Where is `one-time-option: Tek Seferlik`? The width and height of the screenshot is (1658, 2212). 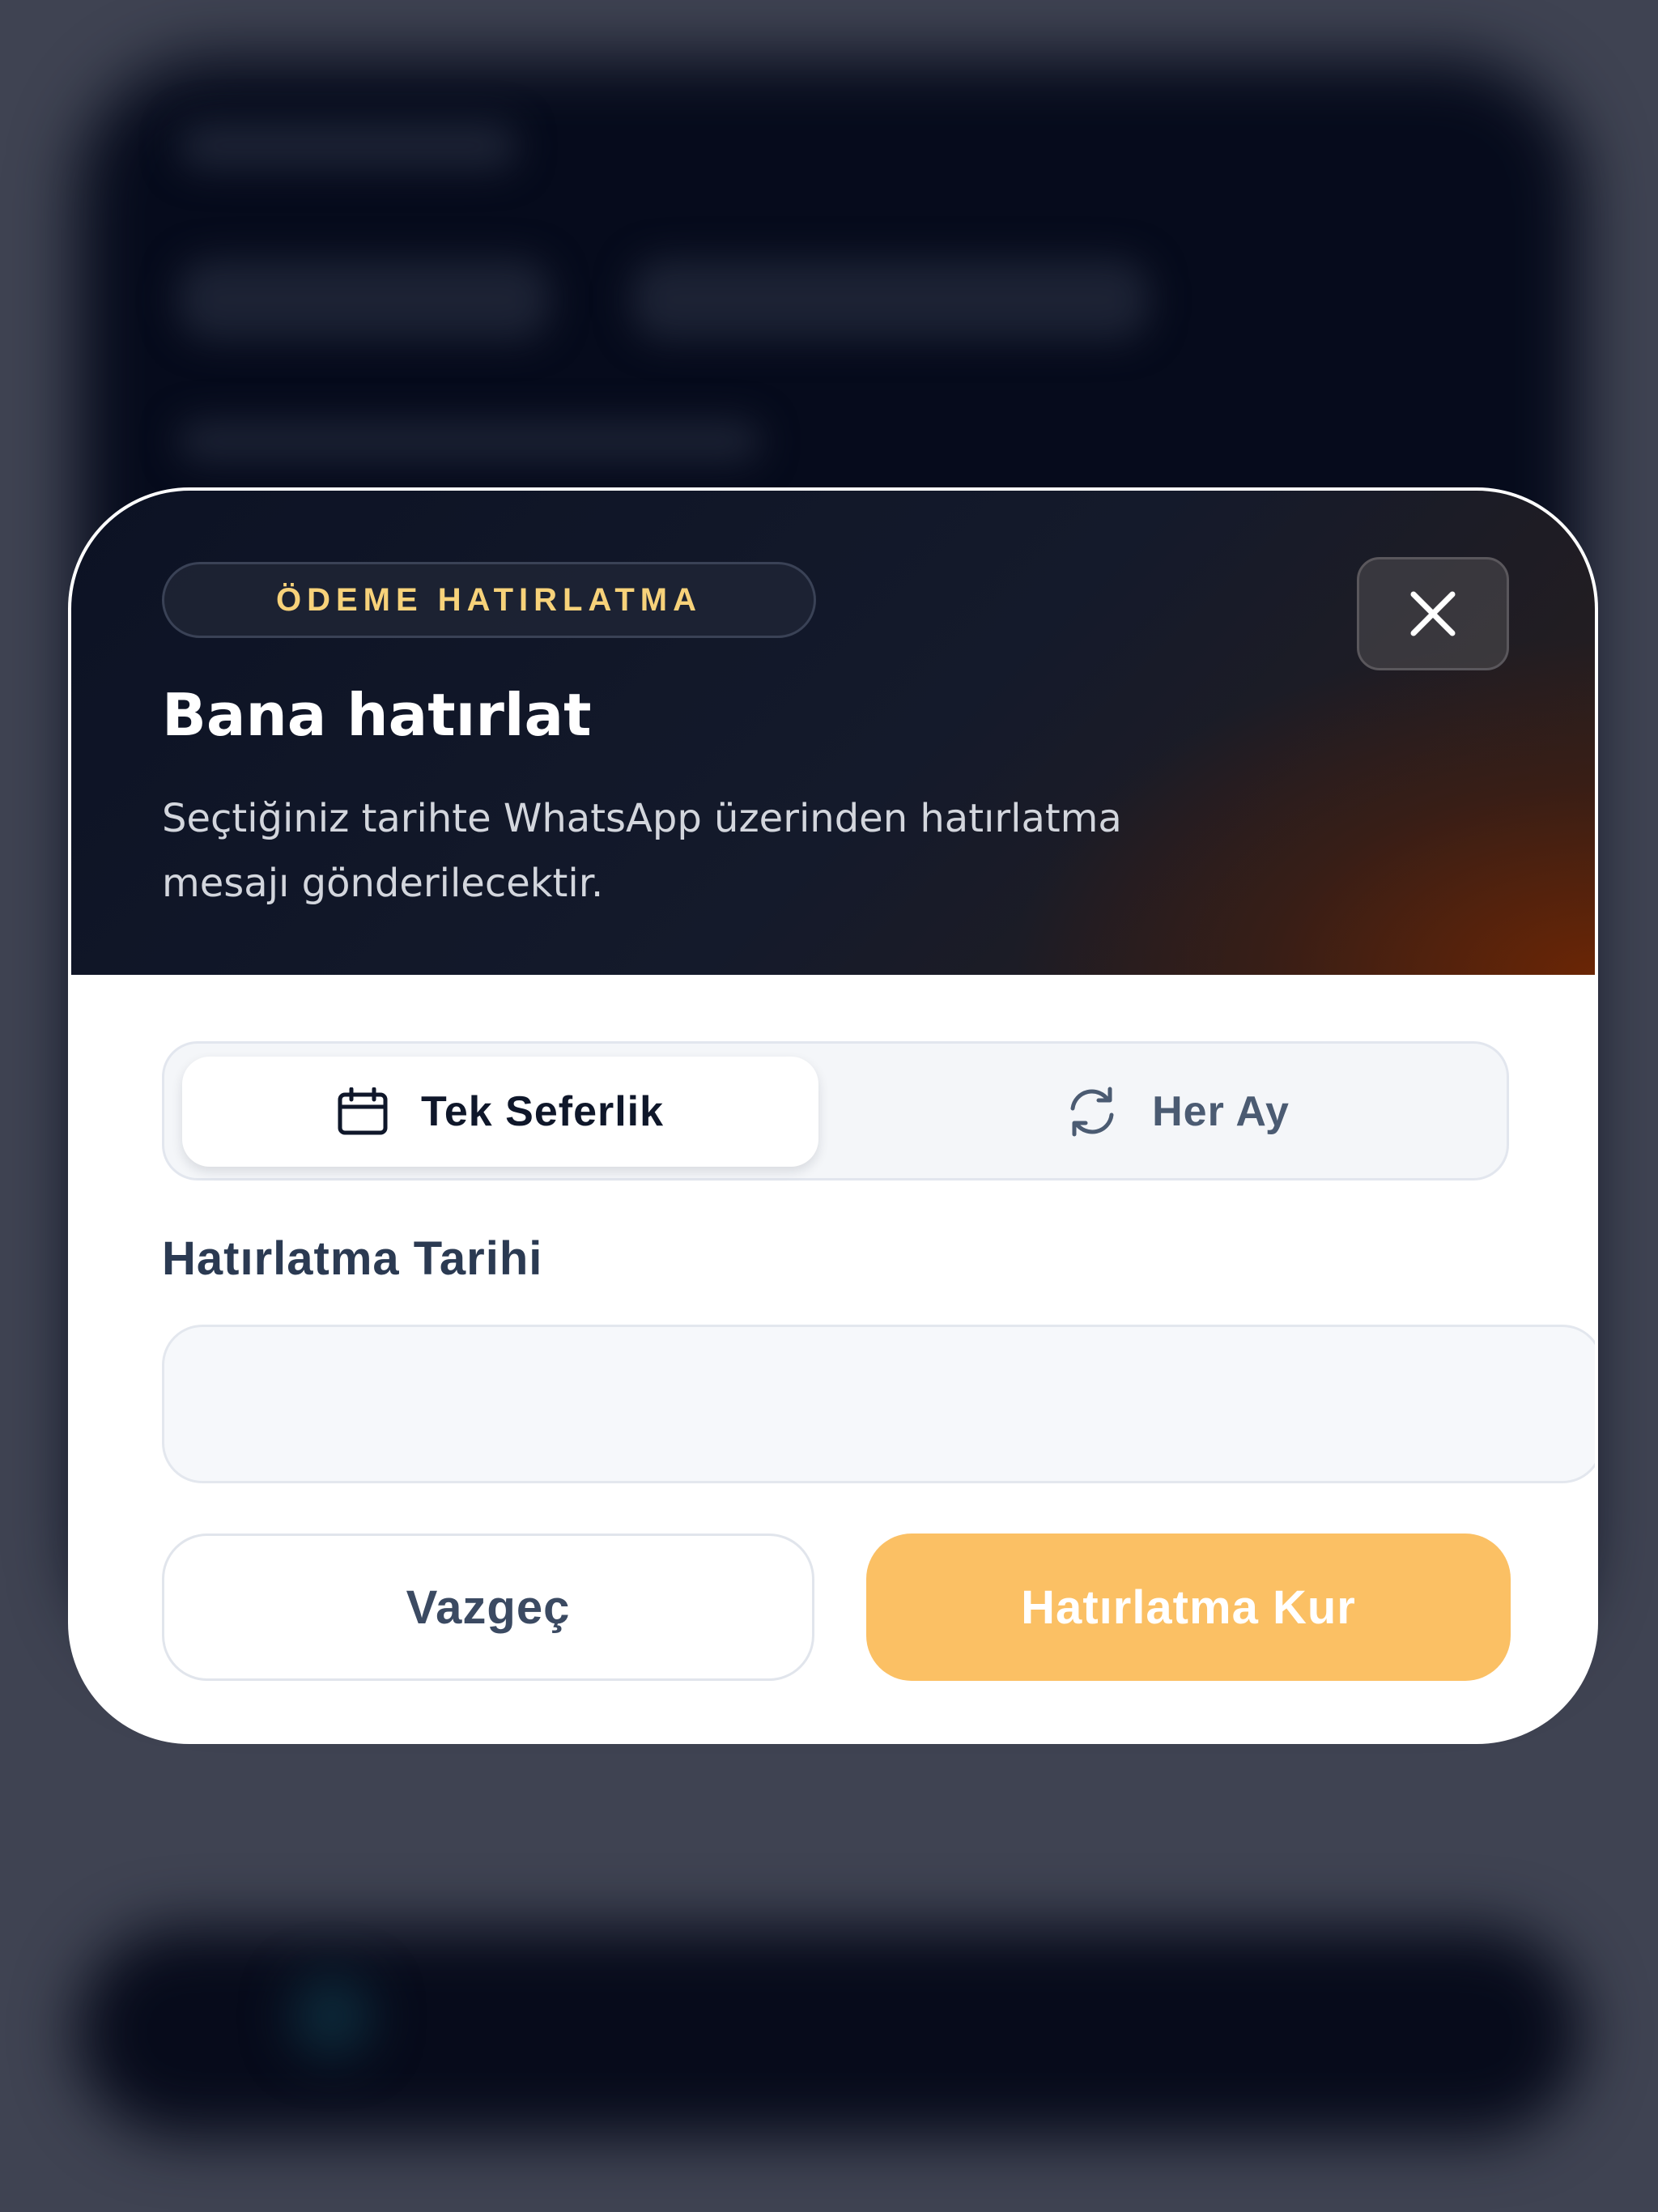
one-time-option: Tek Seferlik is located at coordinates (500, 1112).